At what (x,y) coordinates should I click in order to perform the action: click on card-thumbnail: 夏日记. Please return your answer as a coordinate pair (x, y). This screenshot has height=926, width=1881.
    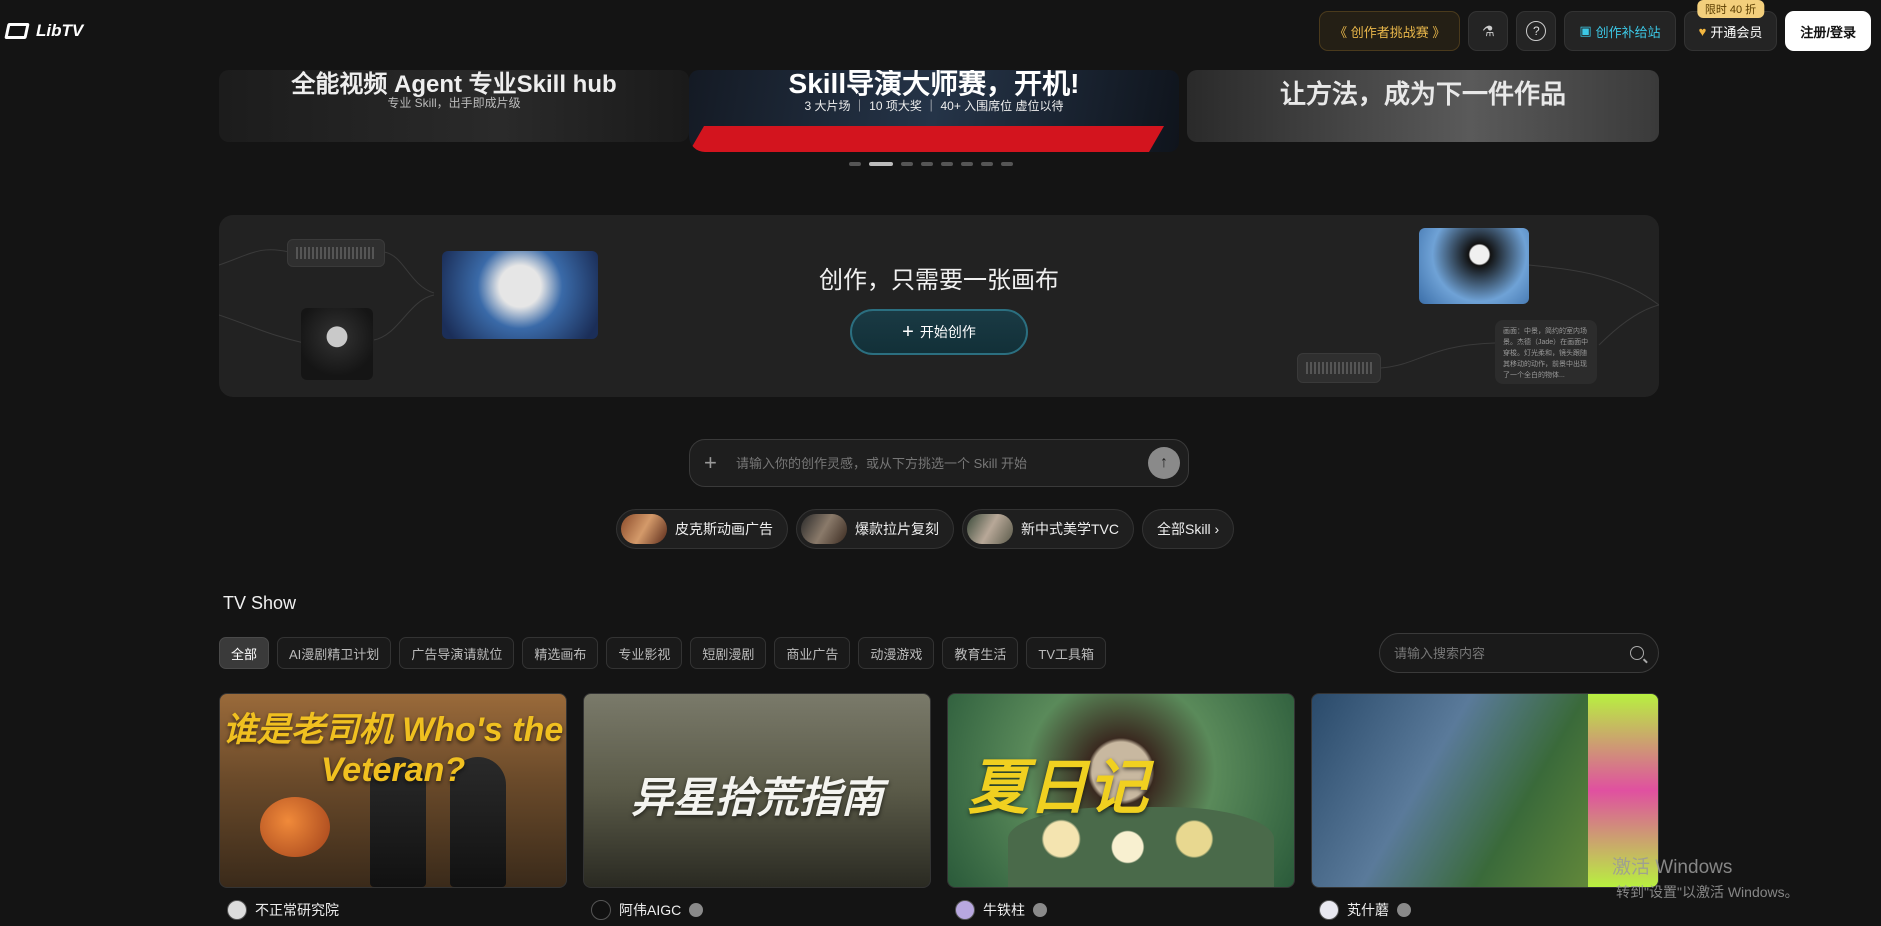
    Looking at the image, I should click on (1121, 790).